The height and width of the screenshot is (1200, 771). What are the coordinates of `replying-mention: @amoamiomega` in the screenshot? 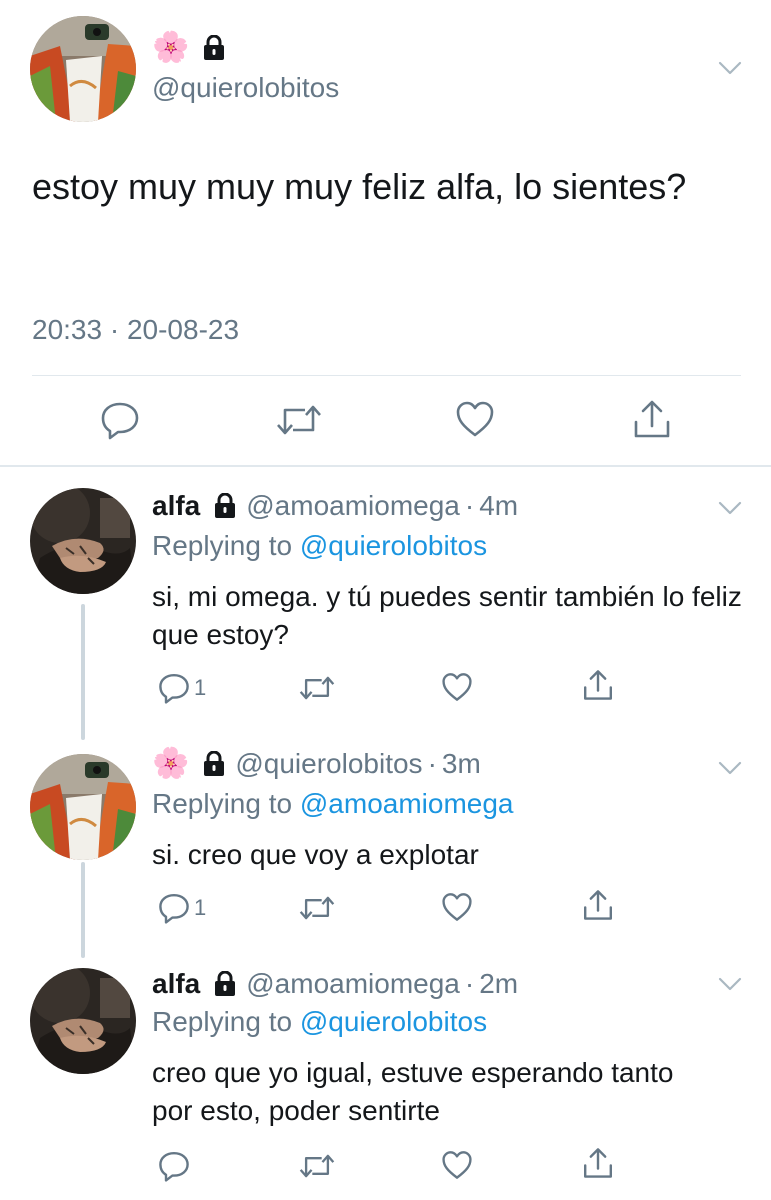 It's located at (407, 803).